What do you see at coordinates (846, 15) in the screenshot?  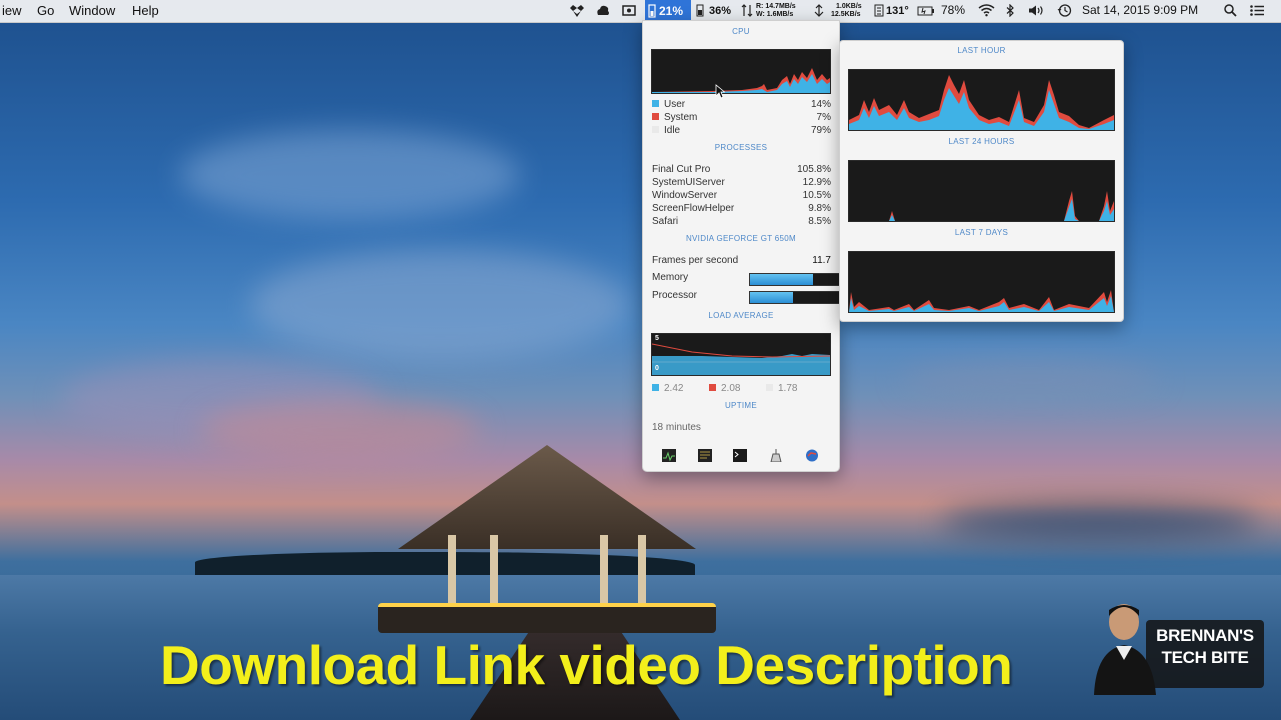 I see `disk-write: 12.5KB/s` at bounding box center [846, 15].